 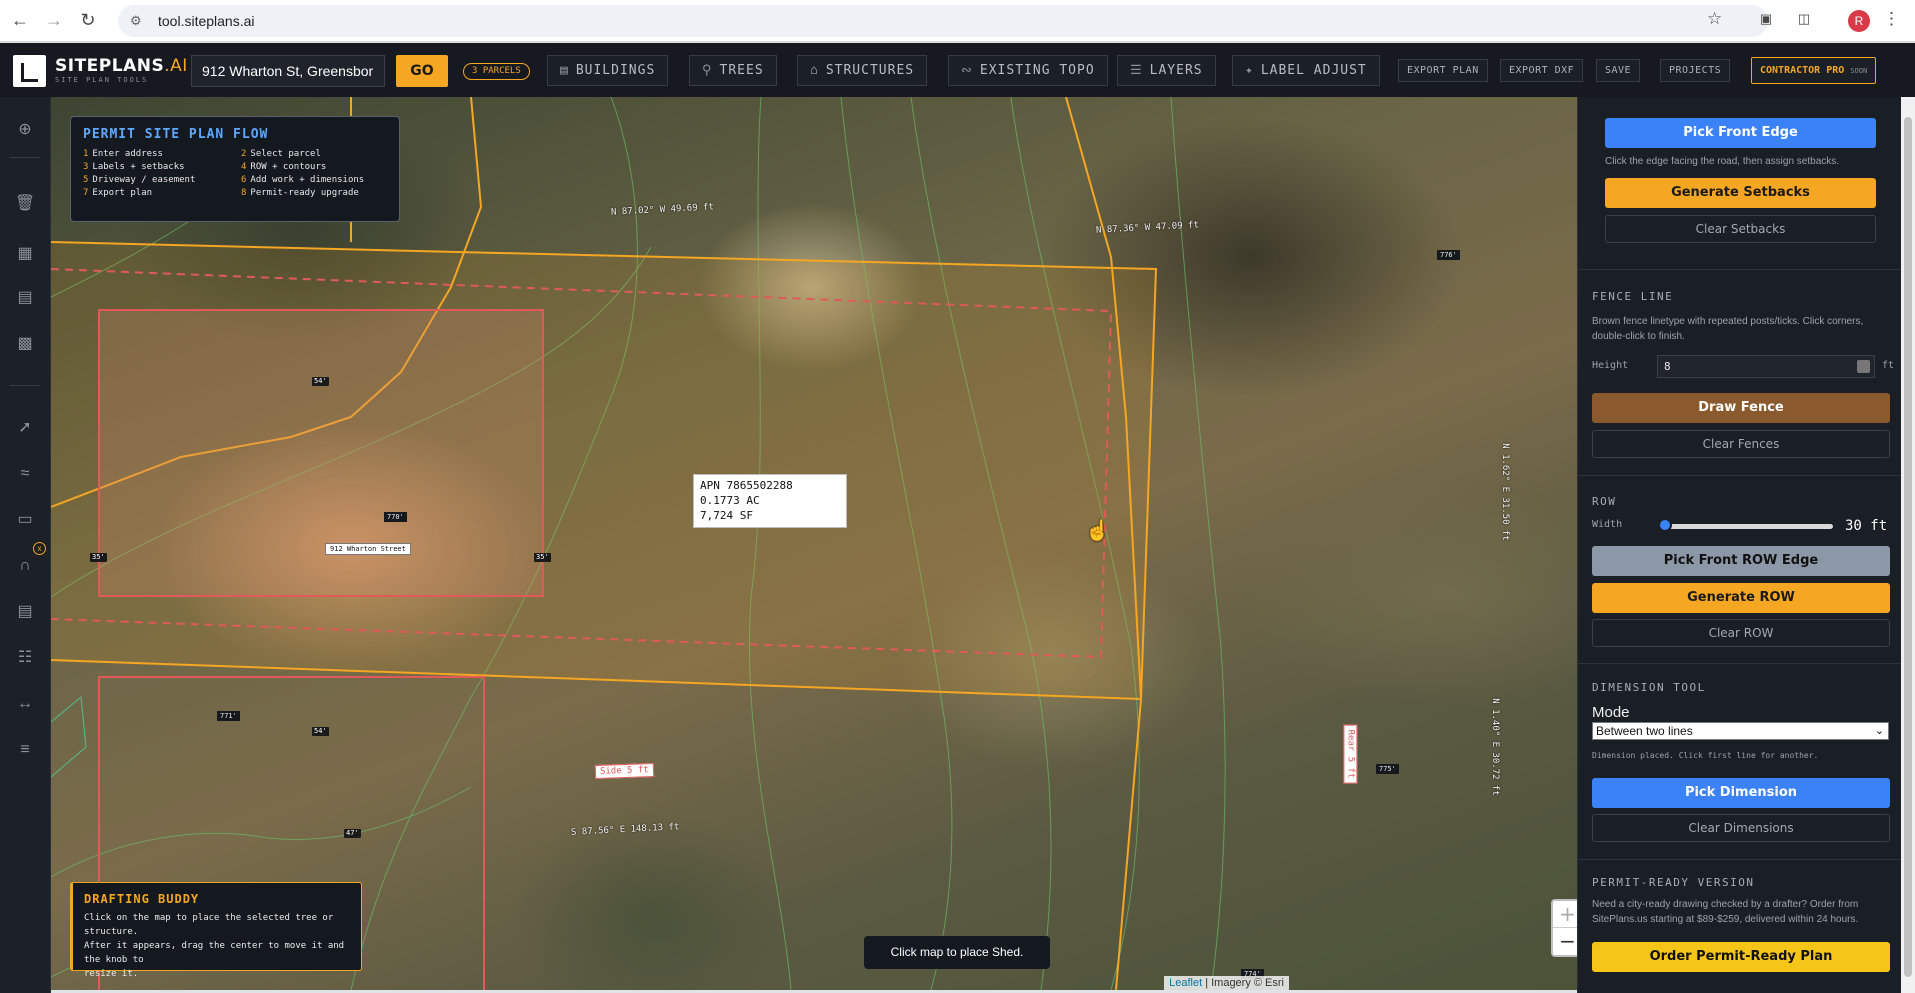 What do you see at coordinates (1097, 531) in the screenshot?
I see `hand-cursor-icon: ☝` at bounding box center [1097, 531].